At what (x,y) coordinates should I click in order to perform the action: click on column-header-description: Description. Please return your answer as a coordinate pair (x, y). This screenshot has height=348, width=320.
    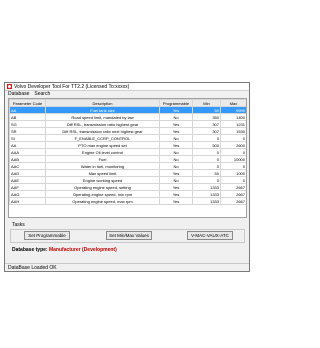
    Looking at the image, I should click on (102, 103).